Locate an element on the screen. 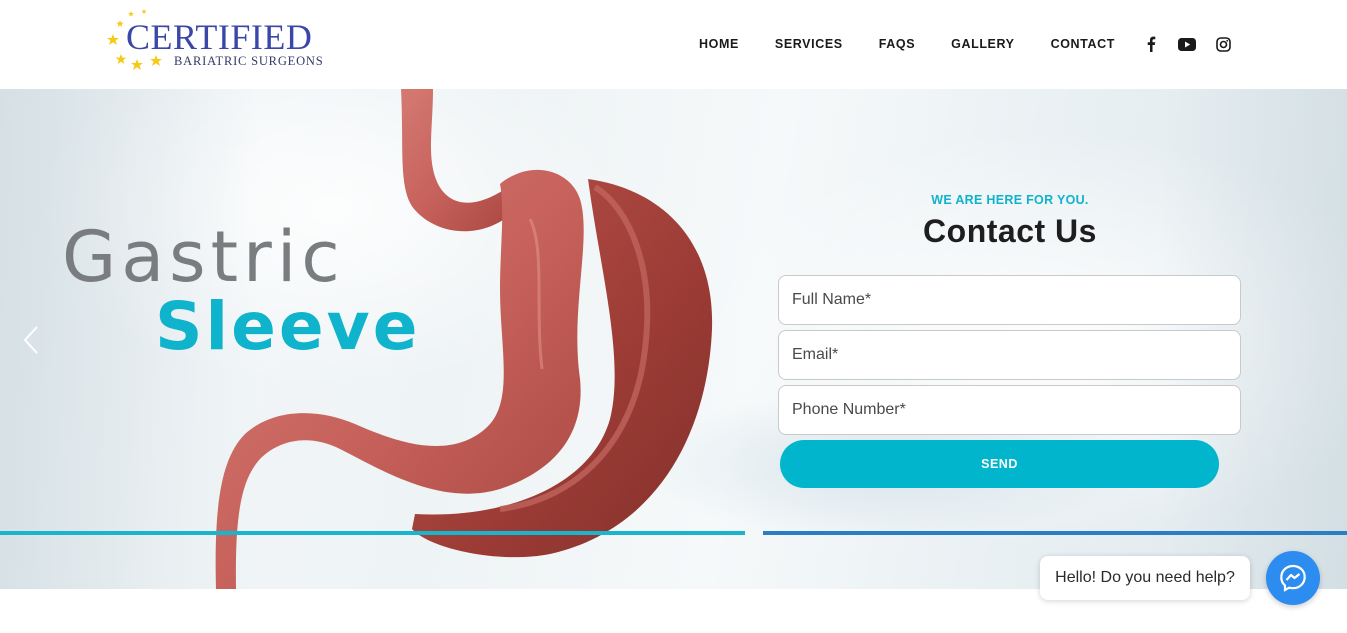  email-field is located at coordinates (1009, 355).